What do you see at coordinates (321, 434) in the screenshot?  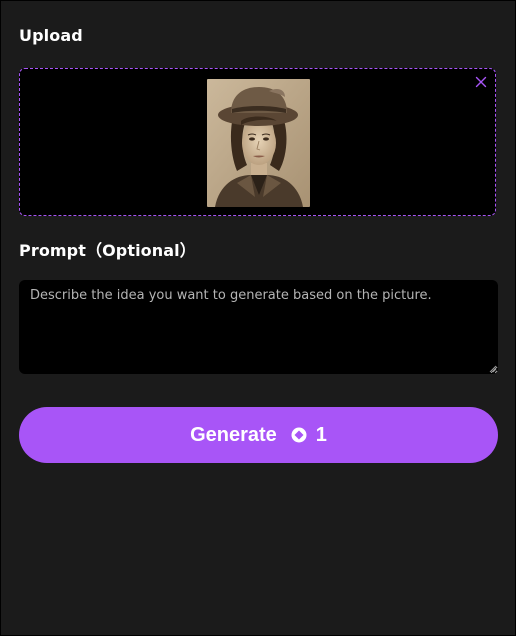 I see `credit-cost-value: 1` at bounding box center [321, 434].